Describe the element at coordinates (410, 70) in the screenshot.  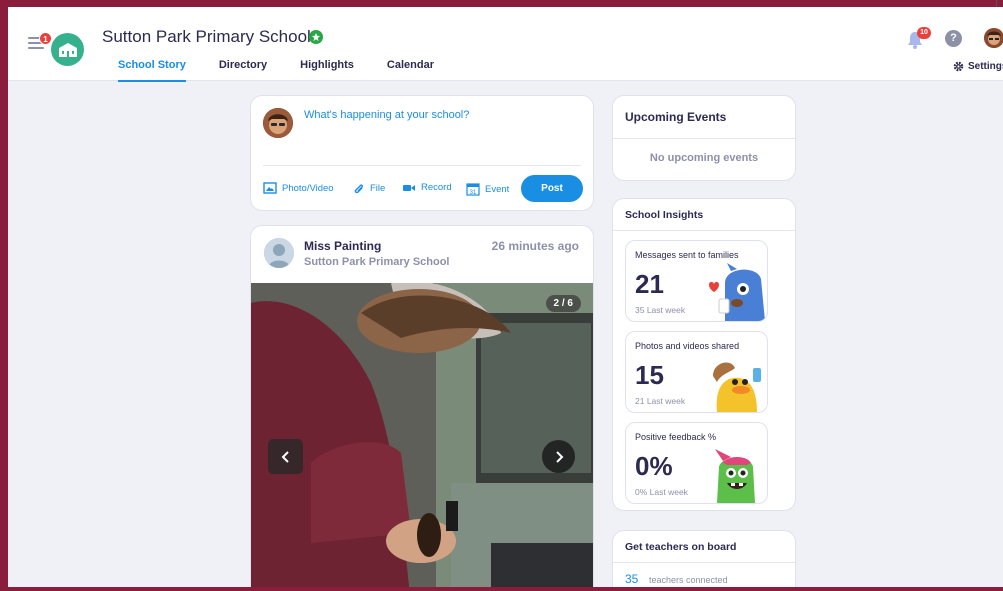
I see `tab-calendar: Calendar` at that location.